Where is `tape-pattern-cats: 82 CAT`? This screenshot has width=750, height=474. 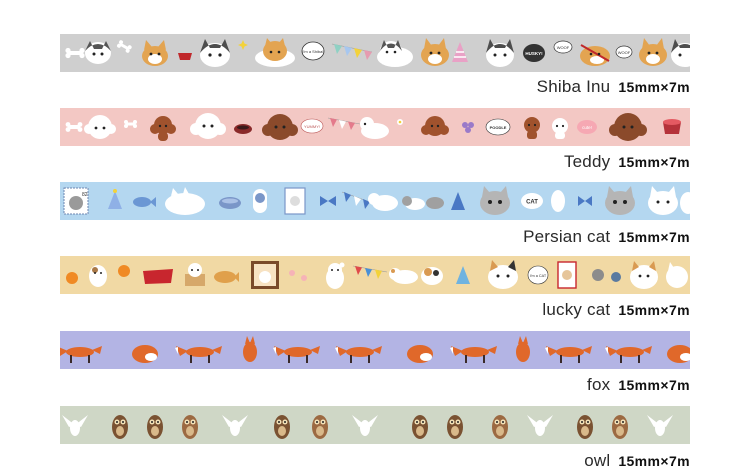
tape-pattern-cats: 82 CAT is located at coordinates (375, 201).